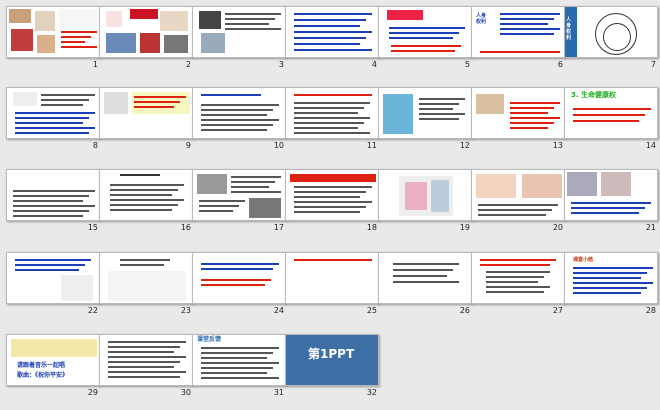 The height and width of the screenshot is (410, 660). I want to click on slide-thumbnail: 3. 生命健康权, so click(611, 113).